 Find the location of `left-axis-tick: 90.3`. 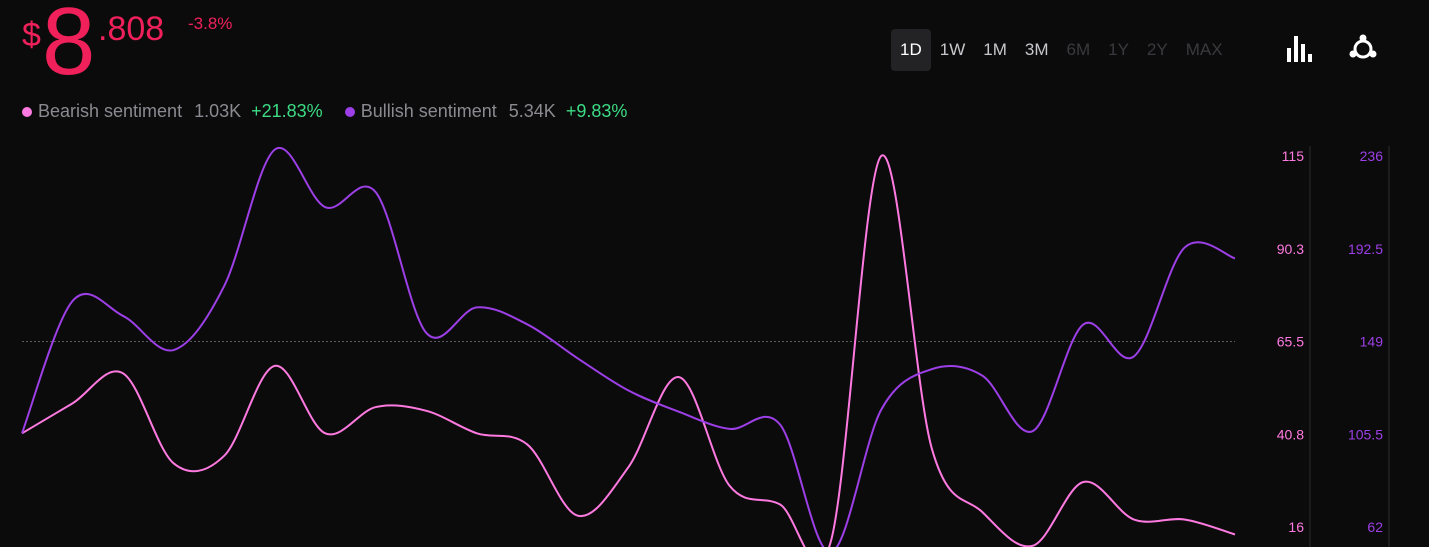

left-axis-tick: 90.3 is located at coordinates (1290, 249).